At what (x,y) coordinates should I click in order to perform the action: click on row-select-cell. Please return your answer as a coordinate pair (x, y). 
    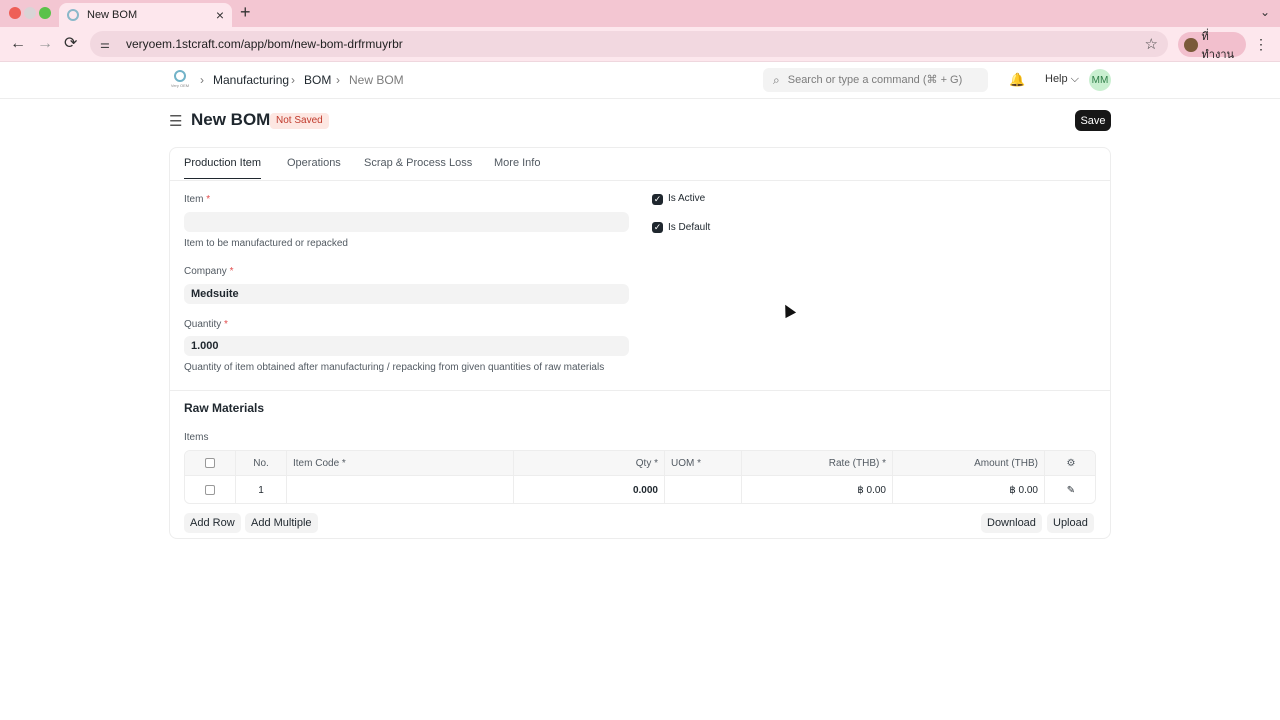
    Looking at the image, I should click on (210, 489).